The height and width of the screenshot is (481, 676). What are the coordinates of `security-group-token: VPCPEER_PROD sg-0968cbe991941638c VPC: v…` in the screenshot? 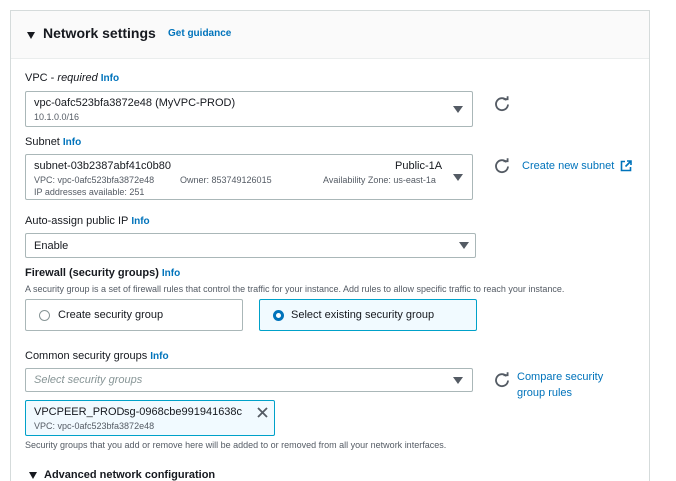 It's located at (150, 418).